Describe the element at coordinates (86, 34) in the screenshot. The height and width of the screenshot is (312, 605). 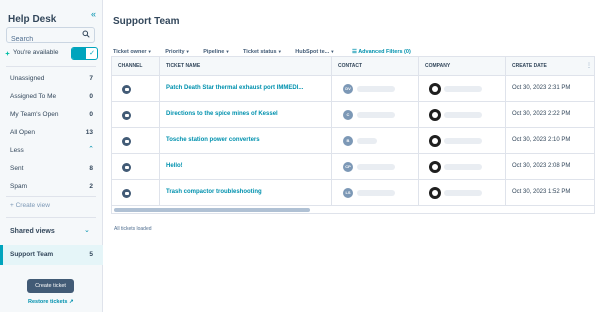
I see `search-icon` at that location.